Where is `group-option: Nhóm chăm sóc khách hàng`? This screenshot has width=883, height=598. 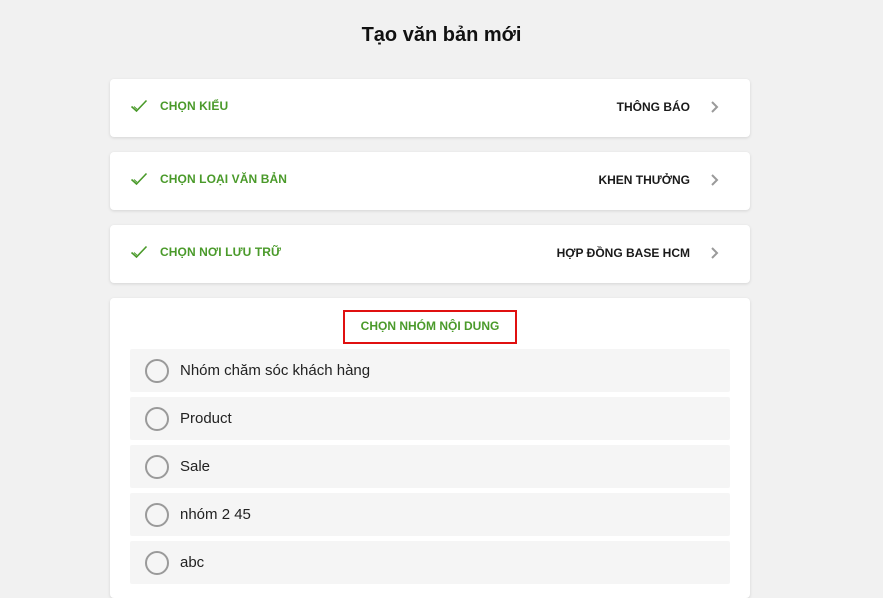 group-option: Nhóm chăm sóc khách hàng is located at coordinates (430, 370).